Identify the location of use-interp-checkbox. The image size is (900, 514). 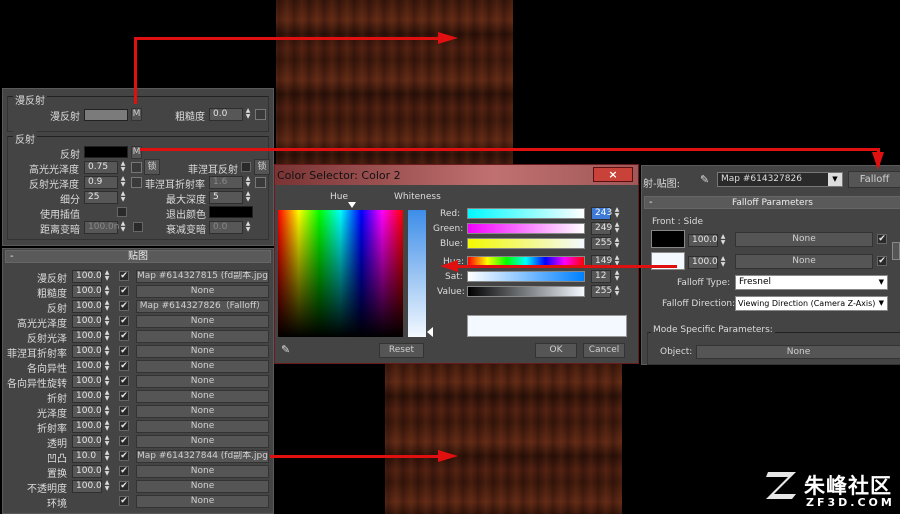
(122, 212).